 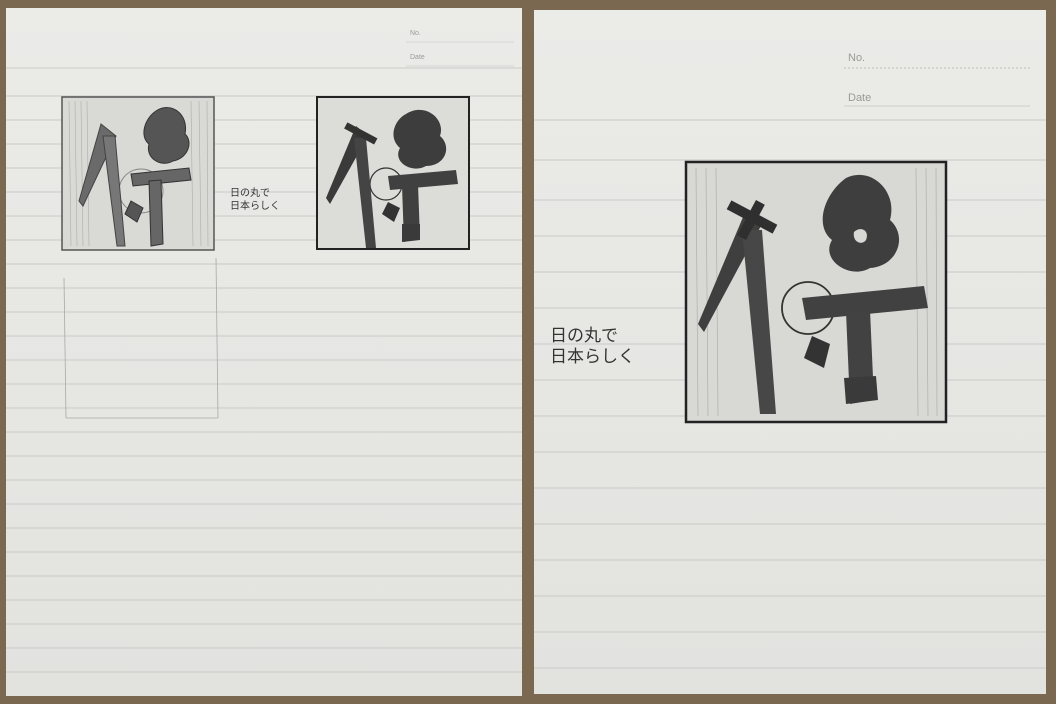 What do you see at coordinates (857, 58) in the screenshot?
I see `no-label-right: No.` at bounding box center [857, 58].